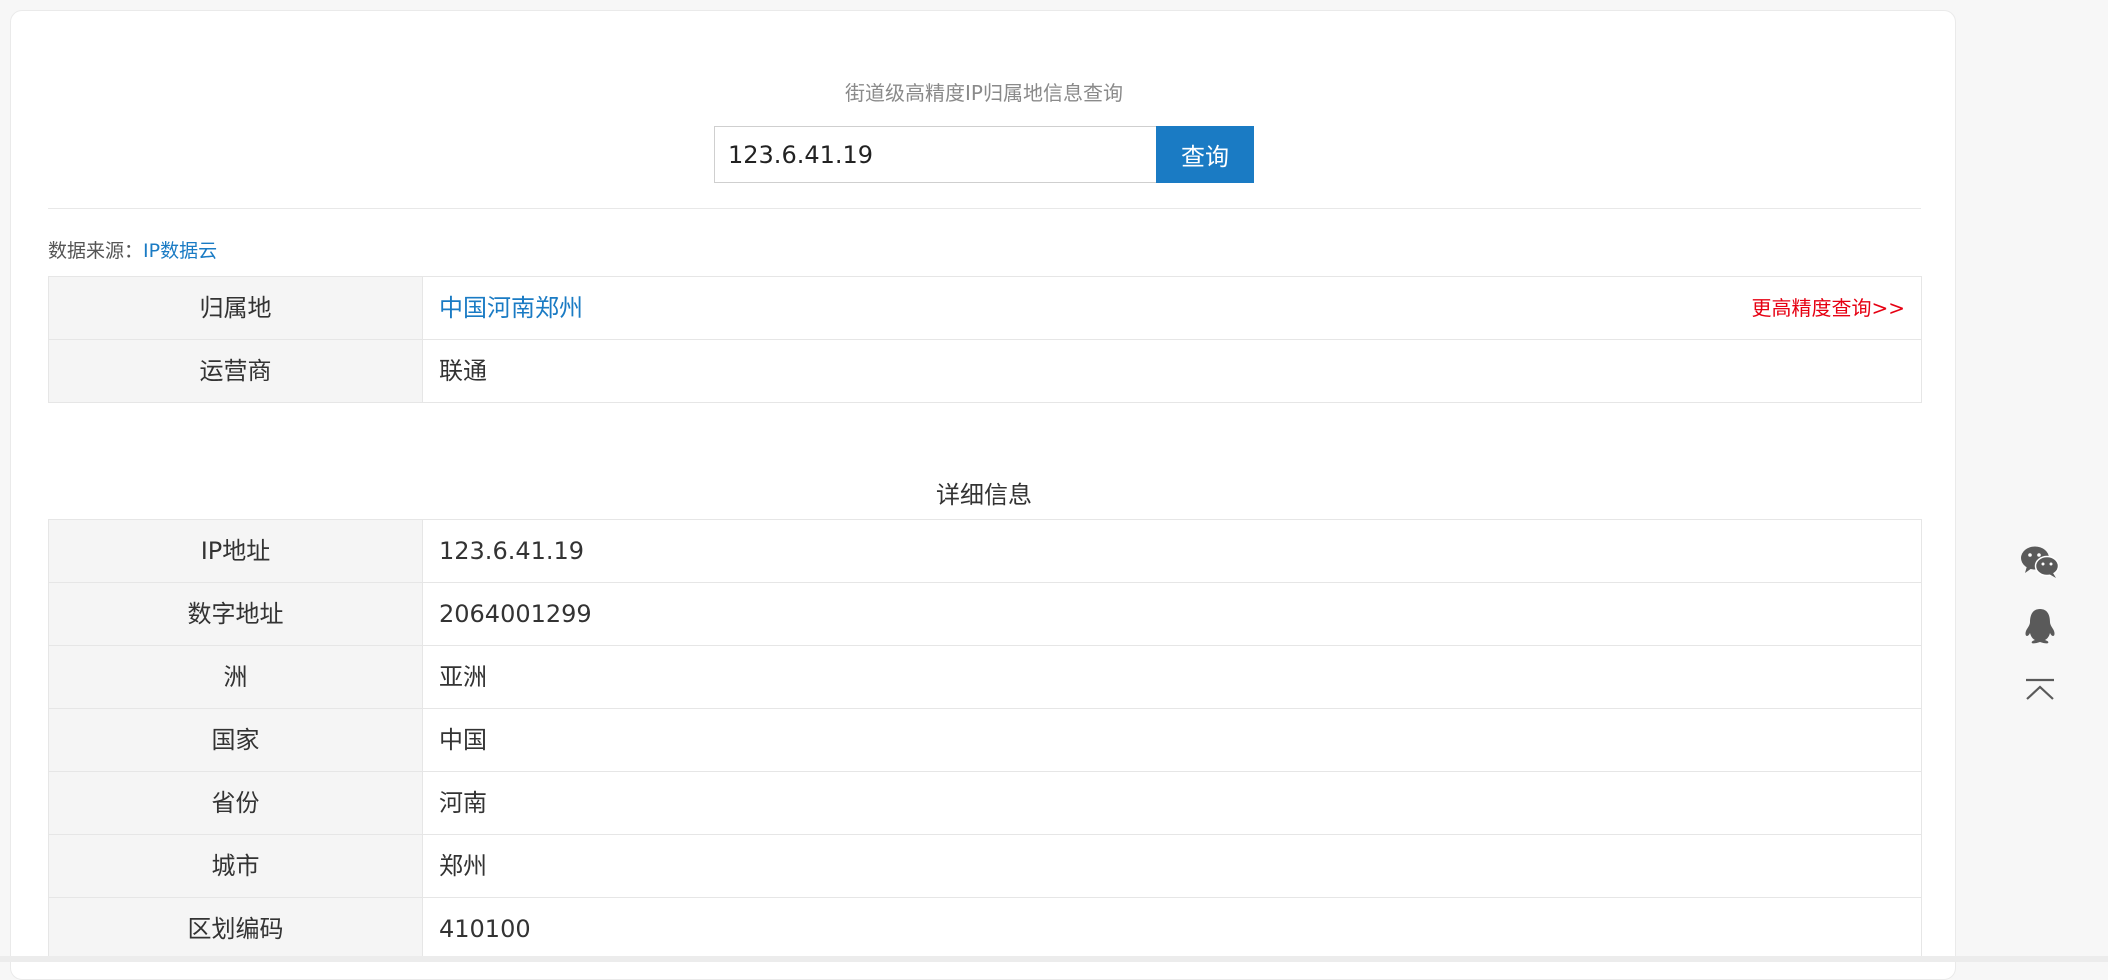 The image size is (2108, 980). Describe the element at coordinates (235, 803) in the screenshot. I see `row-label: 省份` at that location.